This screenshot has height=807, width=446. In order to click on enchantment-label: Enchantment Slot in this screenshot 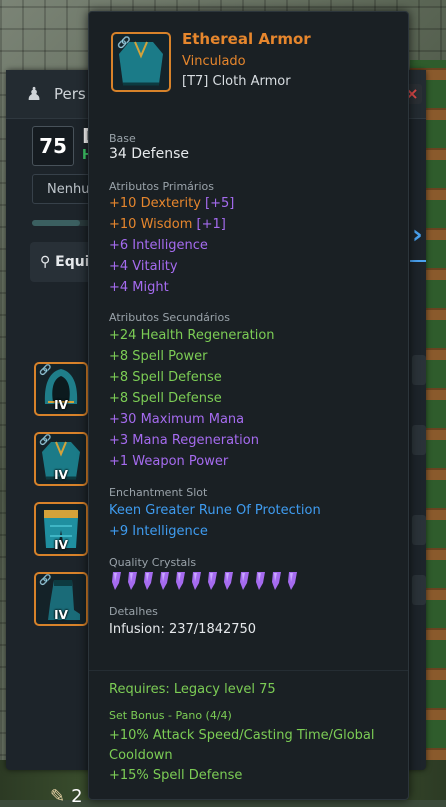, I will do `click(158, 492)`.